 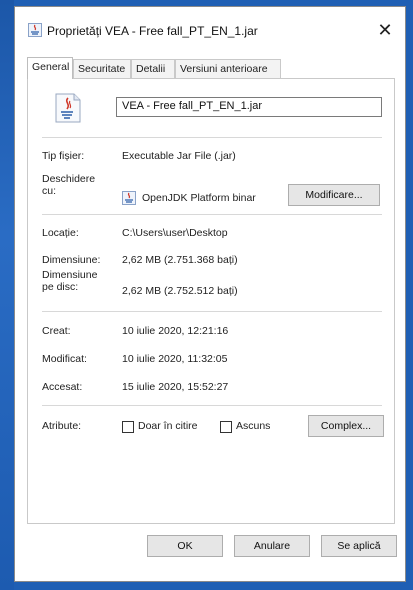 I want to click on tab-previous-versions: Versiuni anterioare, so click(x=228, y=68).